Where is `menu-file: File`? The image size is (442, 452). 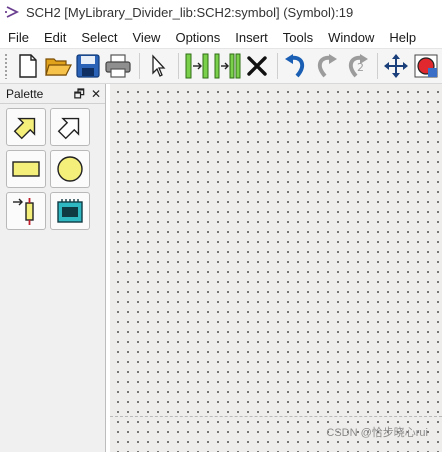 menu-file: File is located at coordinates (18, 37).